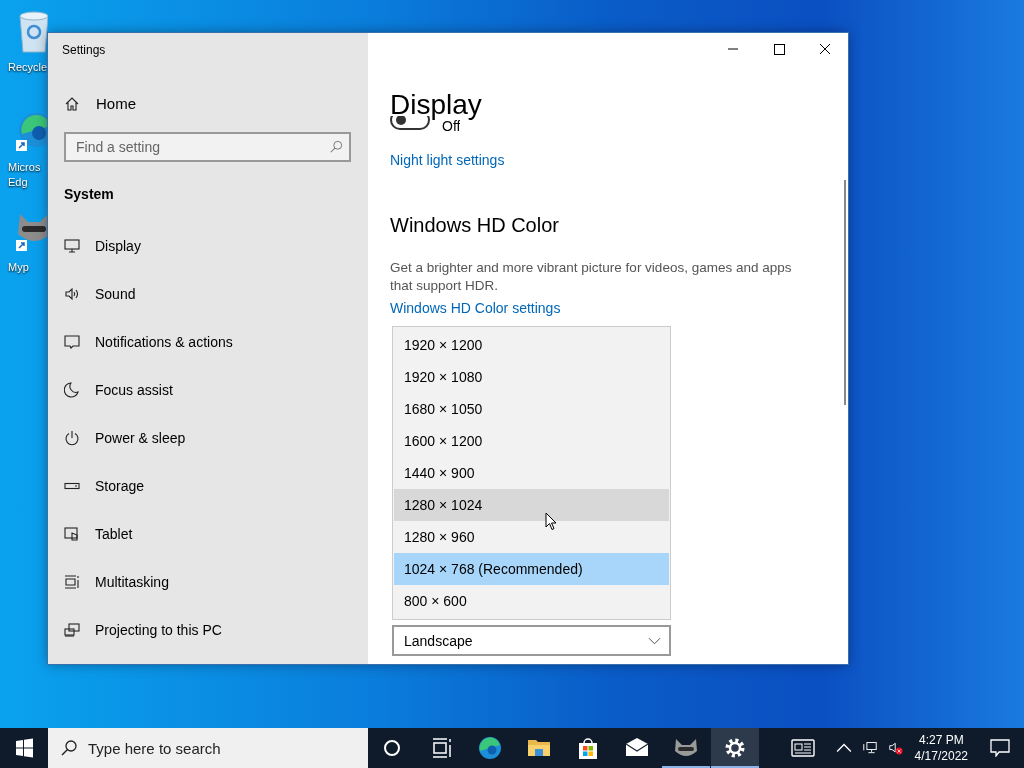 The width and height of the screenshot is (1024, 768). I want to click on focus-icon, so click(72, 390).